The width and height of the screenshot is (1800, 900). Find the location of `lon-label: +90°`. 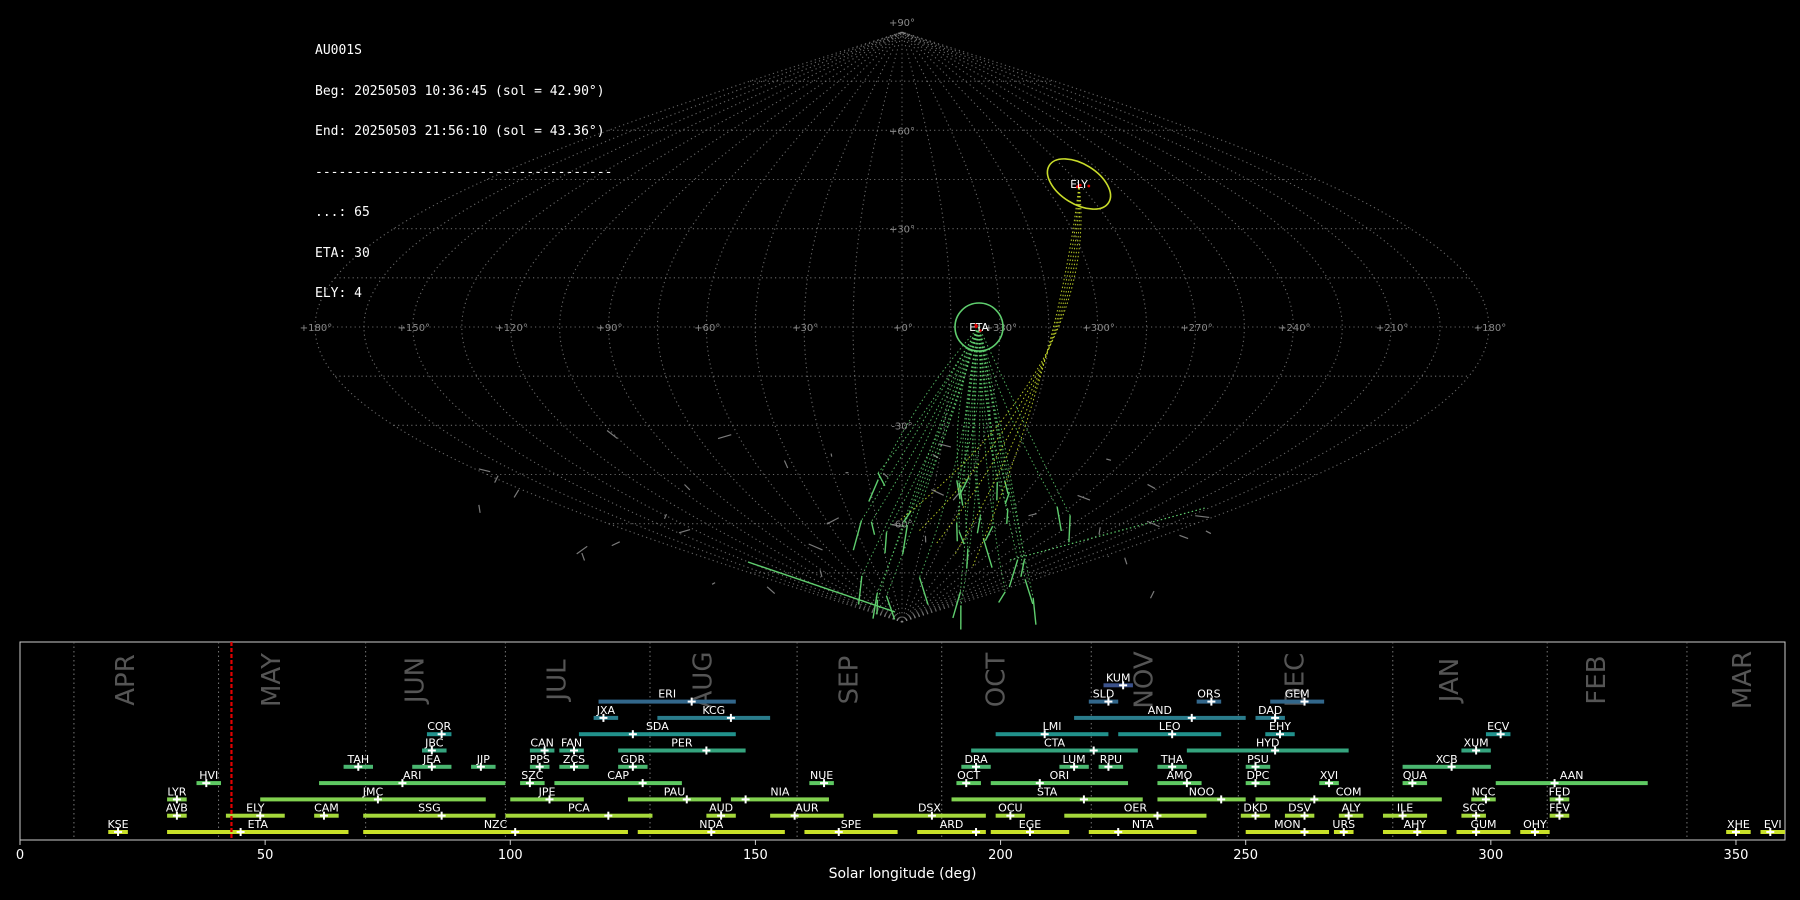

lon-label: +90° is located at coordinates (609, 328).